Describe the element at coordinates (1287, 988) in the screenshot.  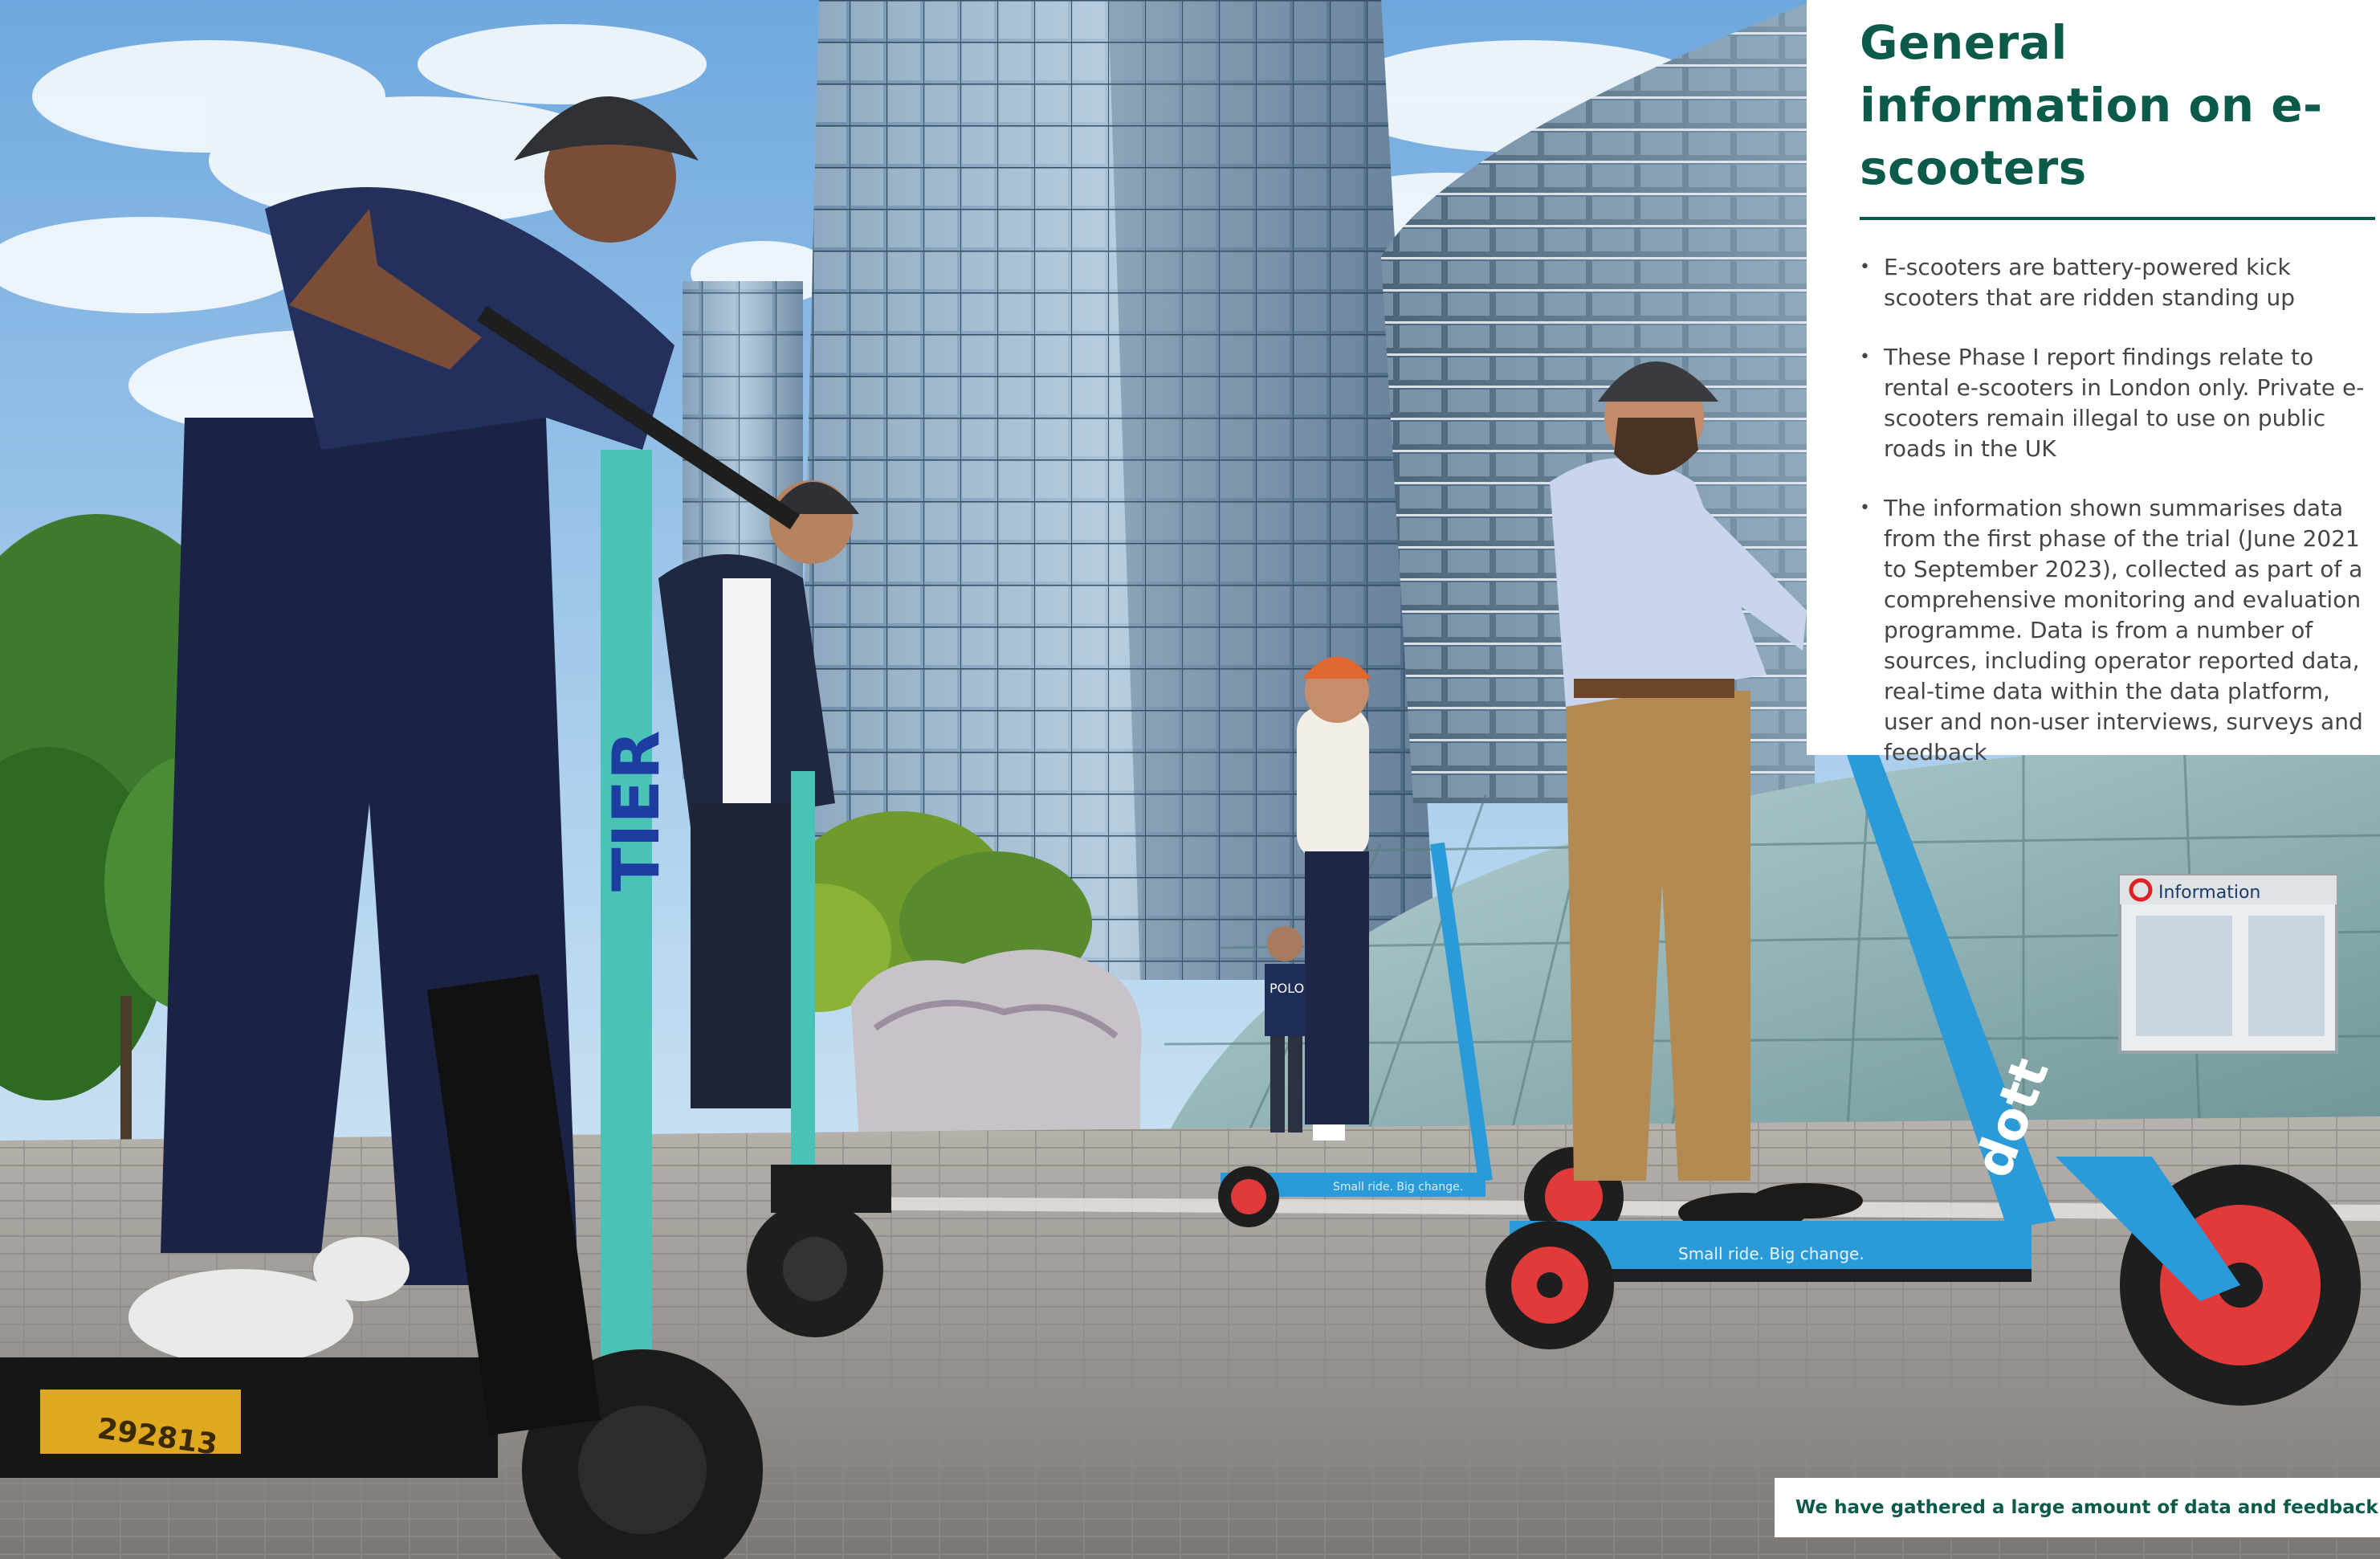
I see `polo-shirt-text: POLO` at that location.